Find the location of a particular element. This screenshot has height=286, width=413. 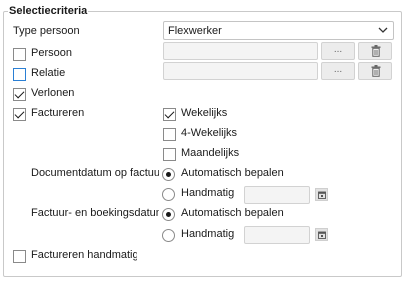

documentdatum-manual-label: Handmatig is located at coordinates (208, 193).